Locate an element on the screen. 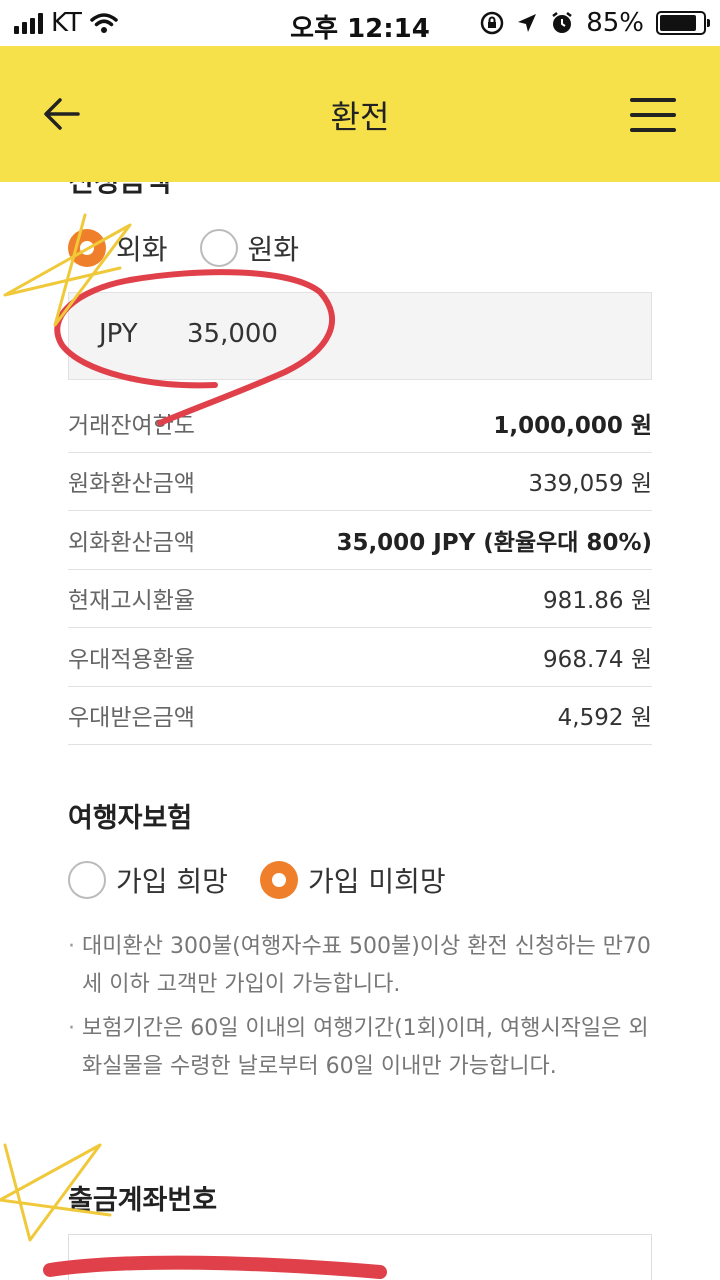  radio-insurance-yes is located at coordinates (87, 880).